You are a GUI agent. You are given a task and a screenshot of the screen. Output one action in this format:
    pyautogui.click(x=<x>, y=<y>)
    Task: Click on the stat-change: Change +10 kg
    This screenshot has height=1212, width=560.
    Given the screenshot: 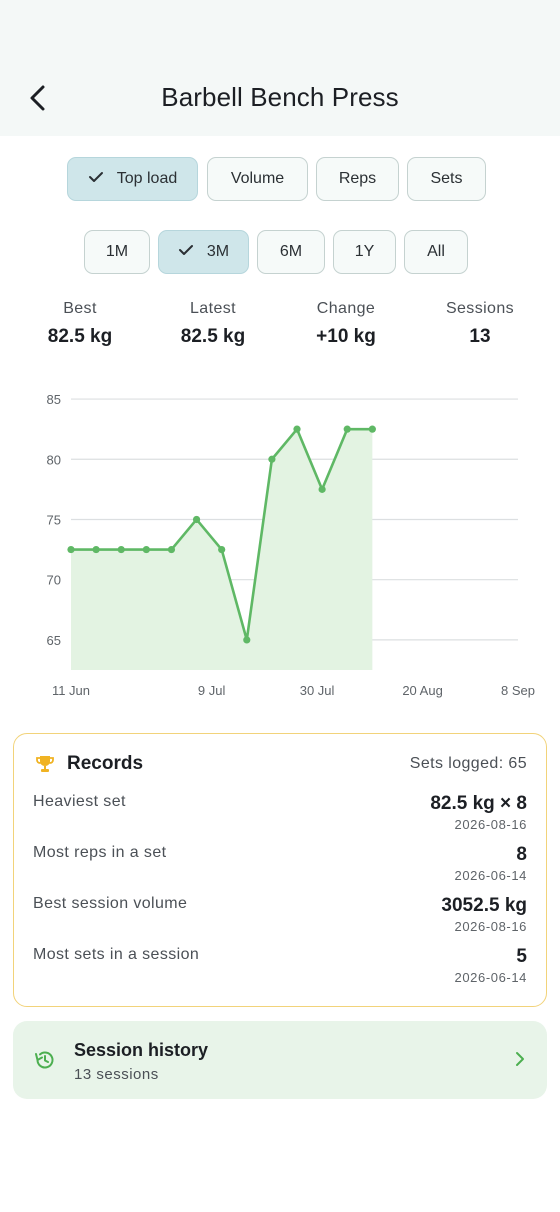 What is the action you would take?
    pyautogui.click(x=346, y=324)
    